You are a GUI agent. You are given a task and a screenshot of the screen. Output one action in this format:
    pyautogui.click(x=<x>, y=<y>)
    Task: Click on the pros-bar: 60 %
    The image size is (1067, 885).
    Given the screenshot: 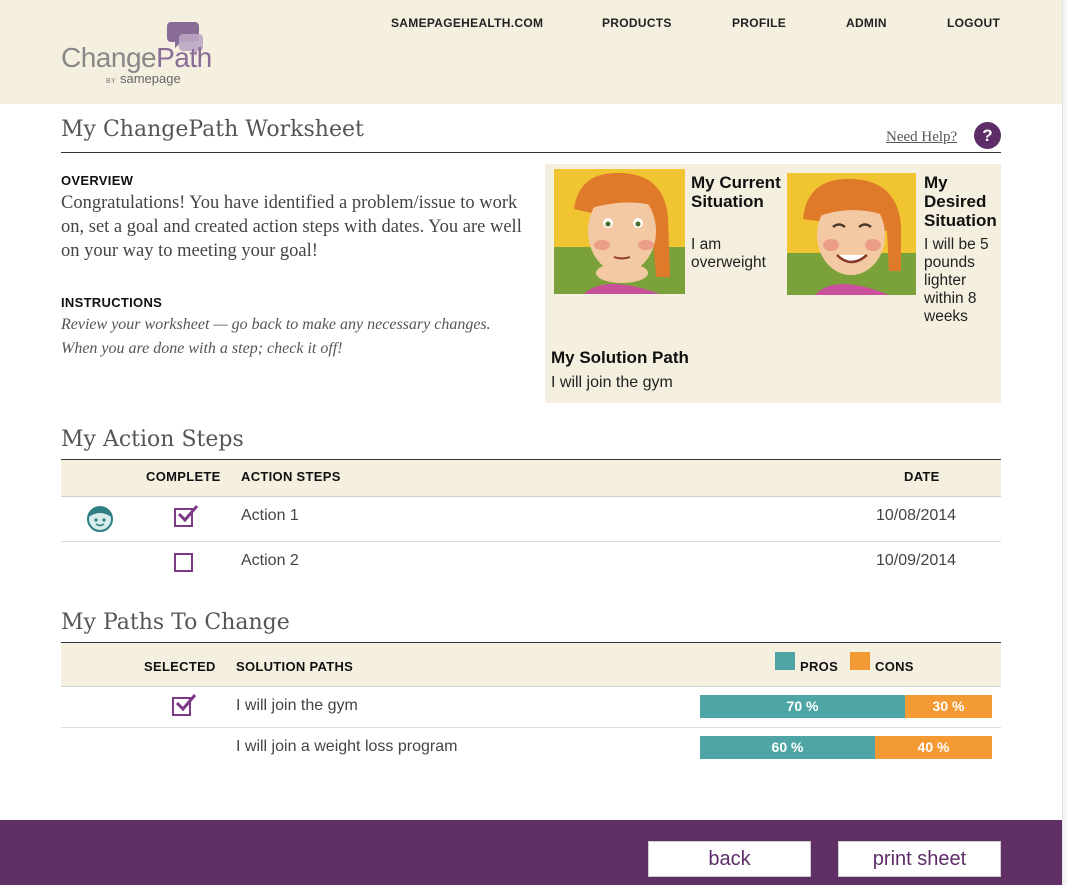 What is the action you would take?
    pyautogui.click(x=787, y=747)
    